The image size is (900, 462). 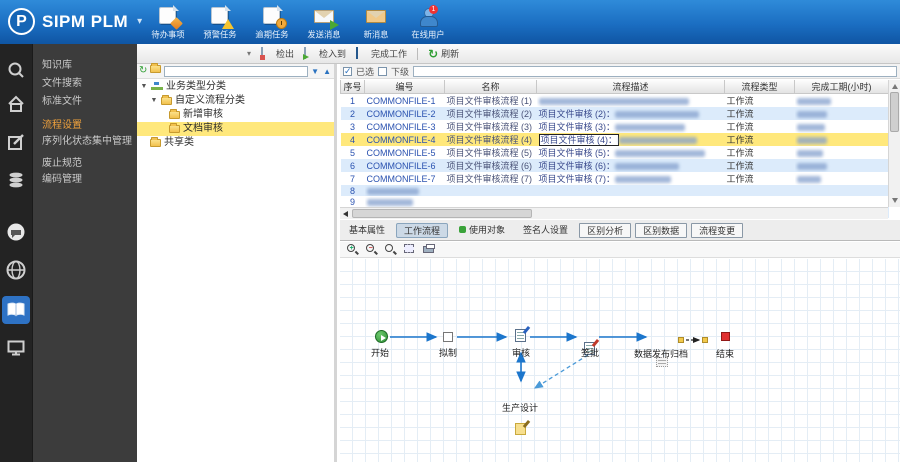 I want to click on tab-basic-properties: 基本属性, so click(x=367, y=230).